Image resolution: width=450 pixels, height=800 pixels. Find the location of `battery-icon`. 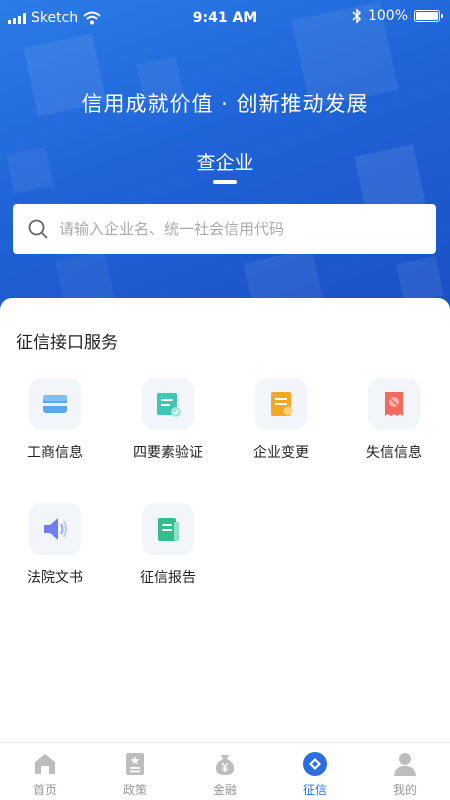

battery-icon is located at coordinates (428, 16).